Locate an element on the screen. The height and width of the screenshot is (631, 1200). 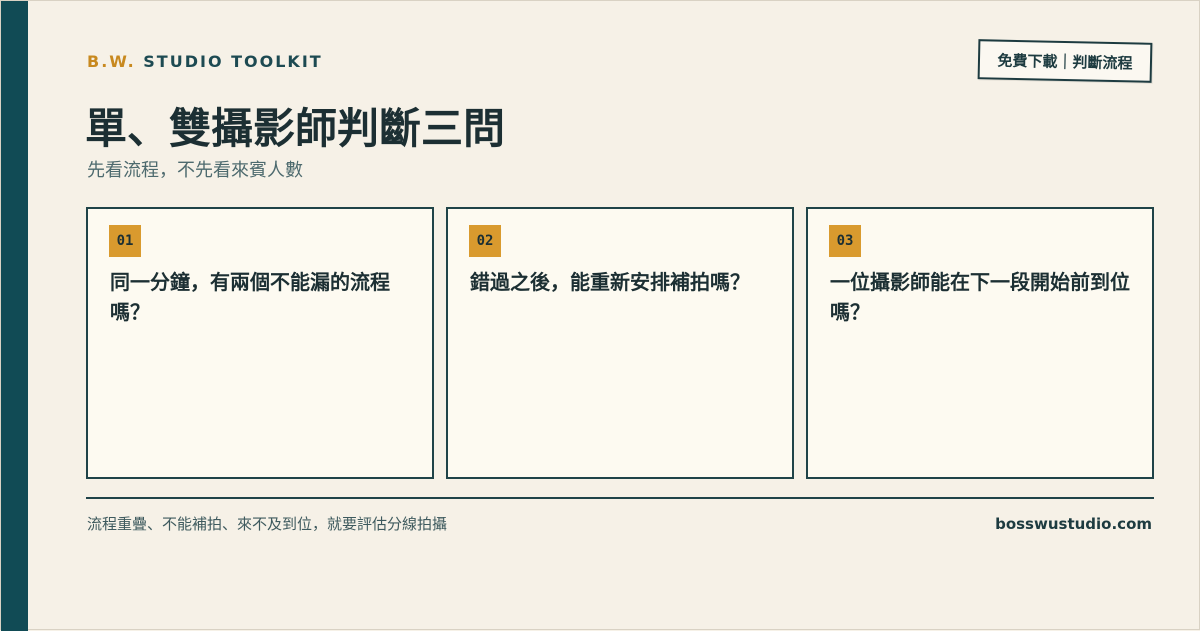
site-link: bosswustudio.com is located at coordinates (1073, 524).